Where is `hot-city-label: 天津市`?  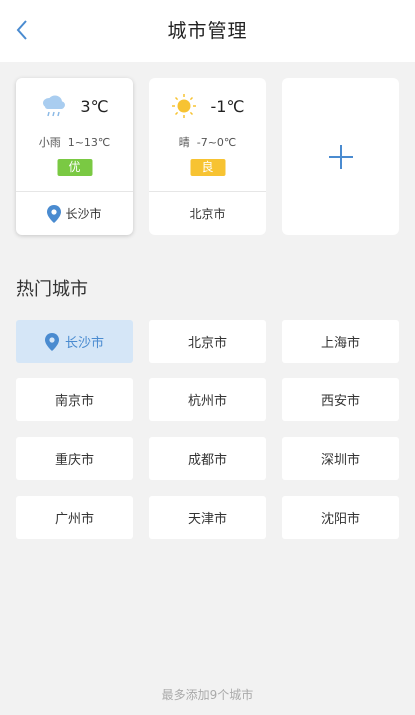
hot-city-label: 天津市 is located at coordinates (207, 519).